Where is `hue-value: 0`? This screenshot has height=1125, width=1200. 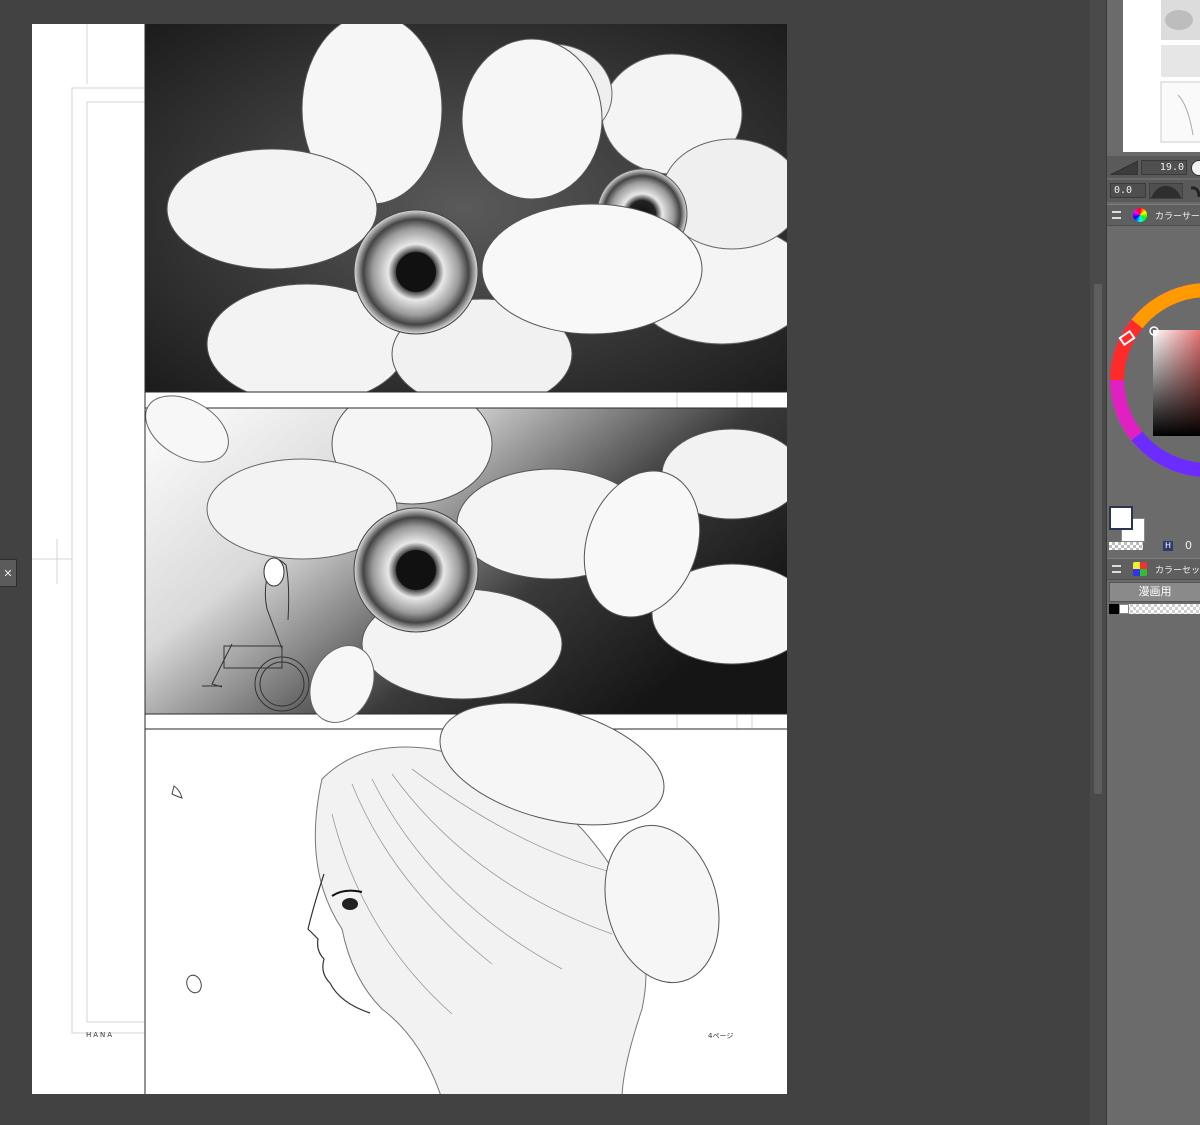 hue-value: 0 is located at coordinates (1188, 545).